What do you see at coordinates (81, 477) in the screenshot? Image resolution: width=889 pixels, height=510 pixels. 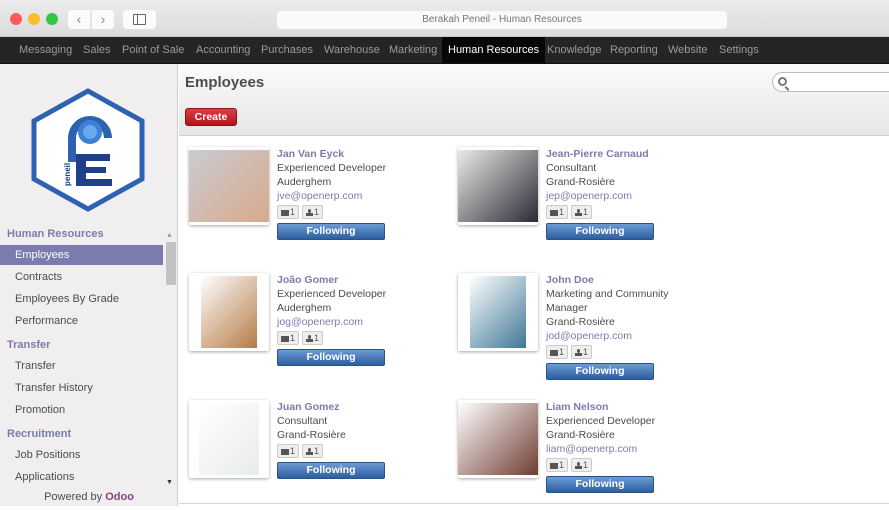 I see `sidebar-item-applications: Applications` at bounding box center [81, 477].